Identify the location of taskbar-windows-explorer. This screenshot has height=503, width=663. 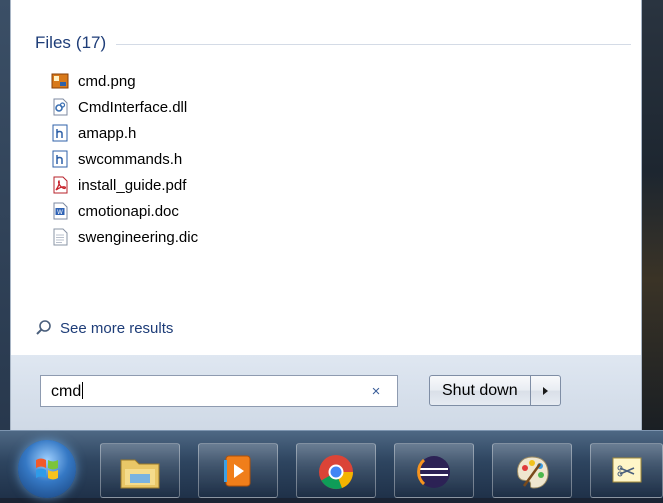
(140, 470).